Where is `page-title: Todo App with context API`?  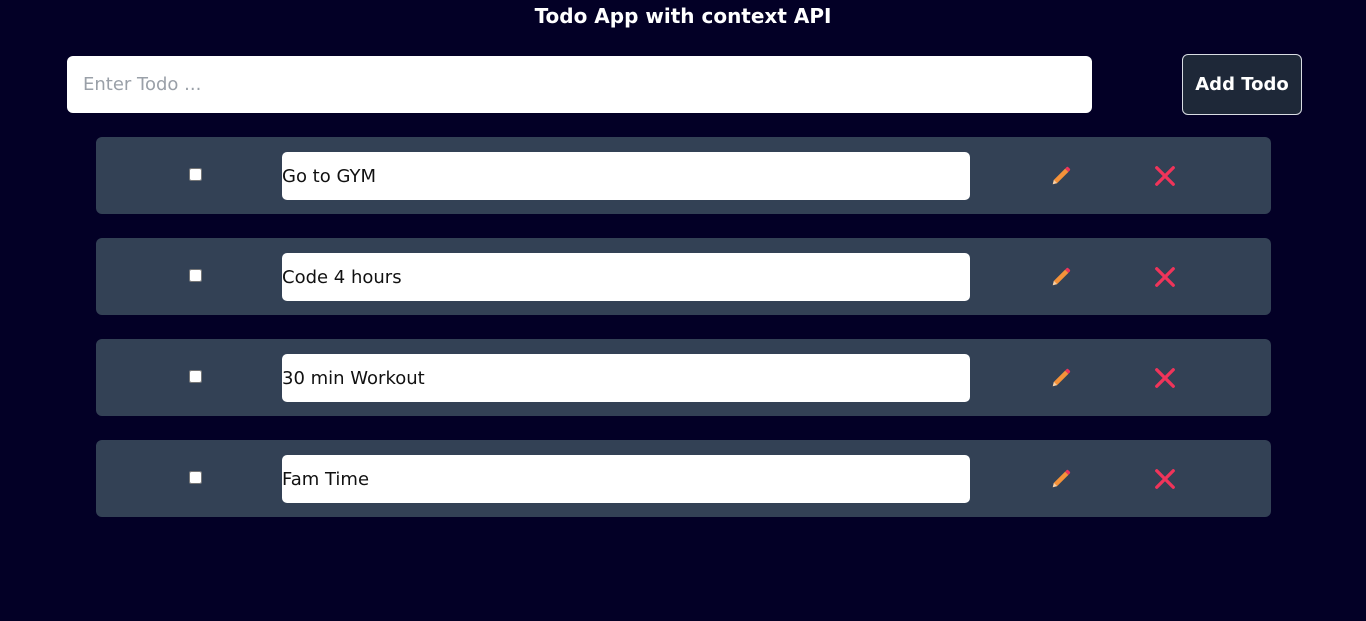 page-title: Todo App with context API is located at coordinates (683, 16).